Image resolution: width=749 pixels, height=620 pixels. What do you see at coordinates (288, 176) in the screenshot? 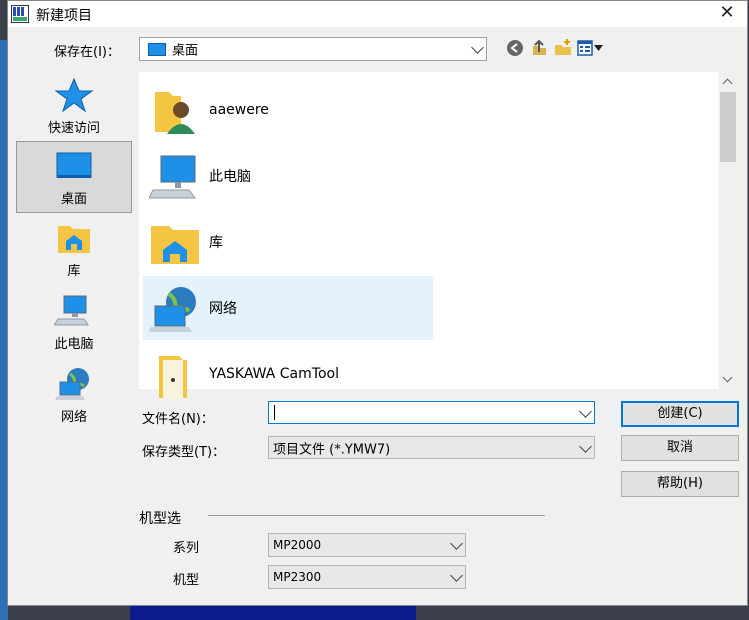
I see `list-item: 此电脑` at bounding box center [288, 176].